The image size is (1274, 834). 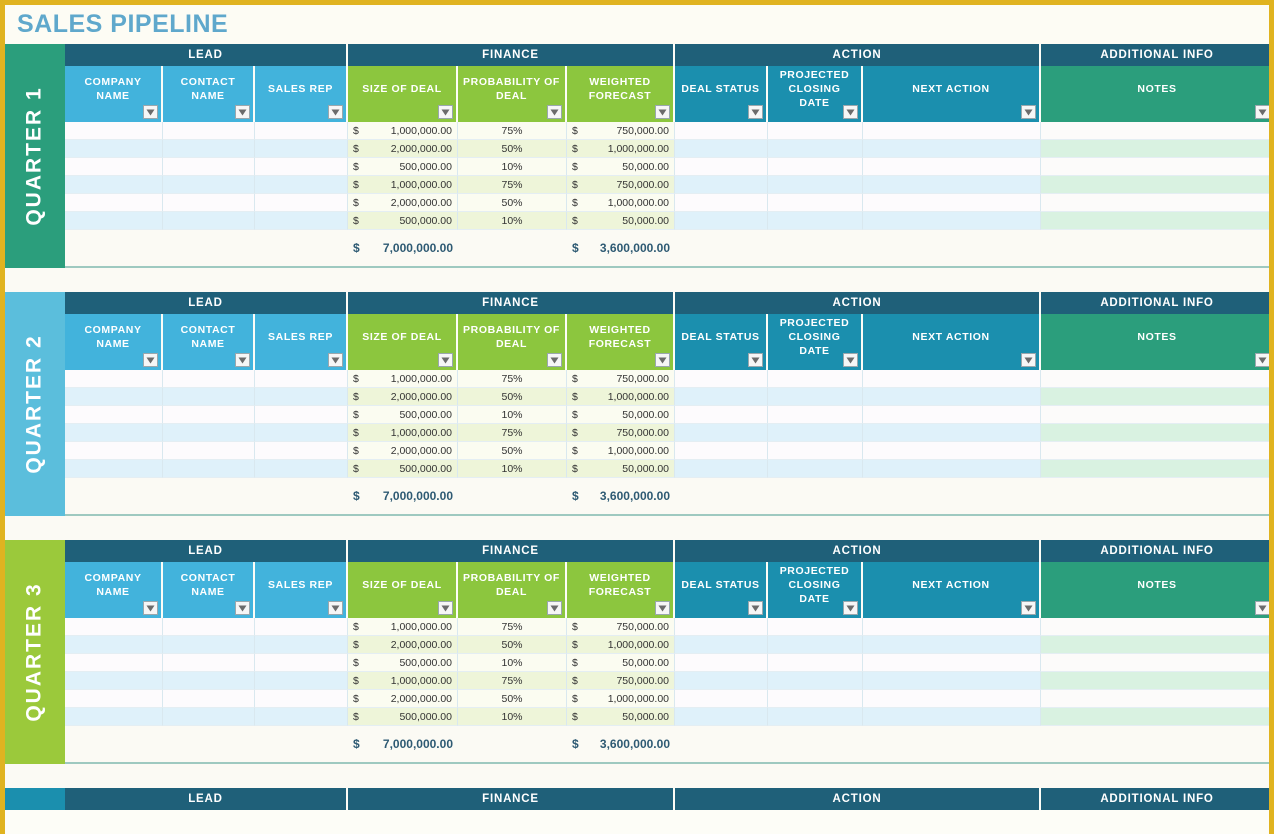 What do you see at coordinates (403, 590) in the screenshot?
I see `column-header-size_of_deal: SIZE OF DEAL` at bounding box center [403, 590].